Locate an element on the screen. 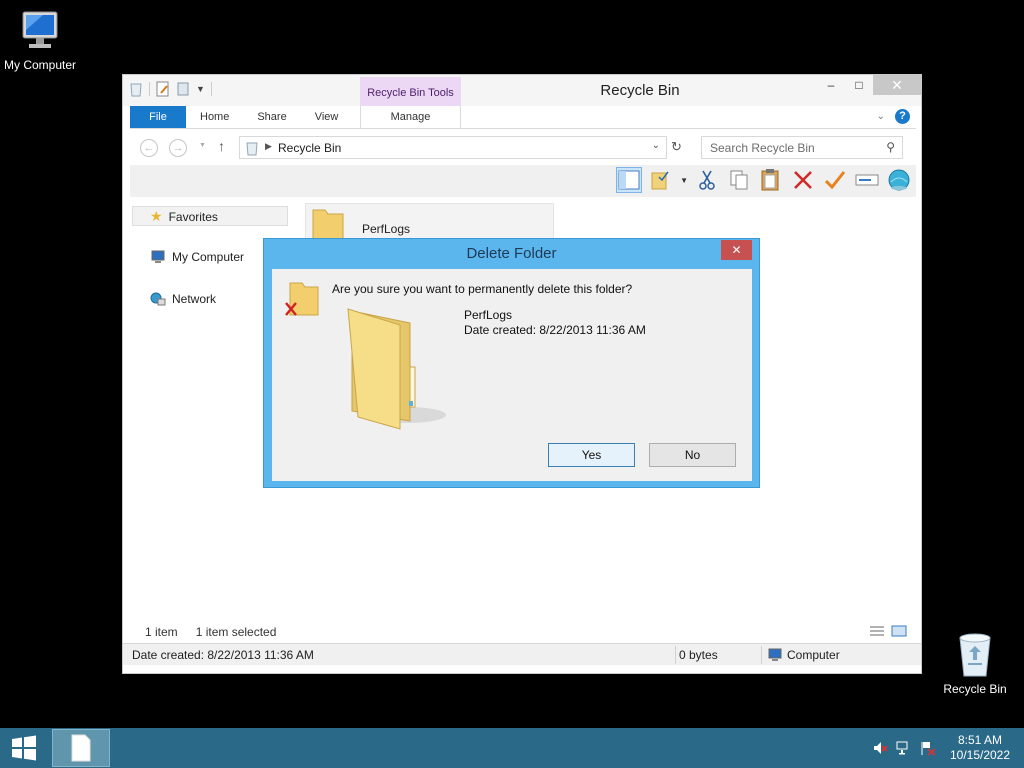 Image resolution: width=1024 pixels, height=768 pixels. title-bar: ▼ Recycle Bin Tools Recycle Bin – □ ✕ is located at coordinates (522, 90).